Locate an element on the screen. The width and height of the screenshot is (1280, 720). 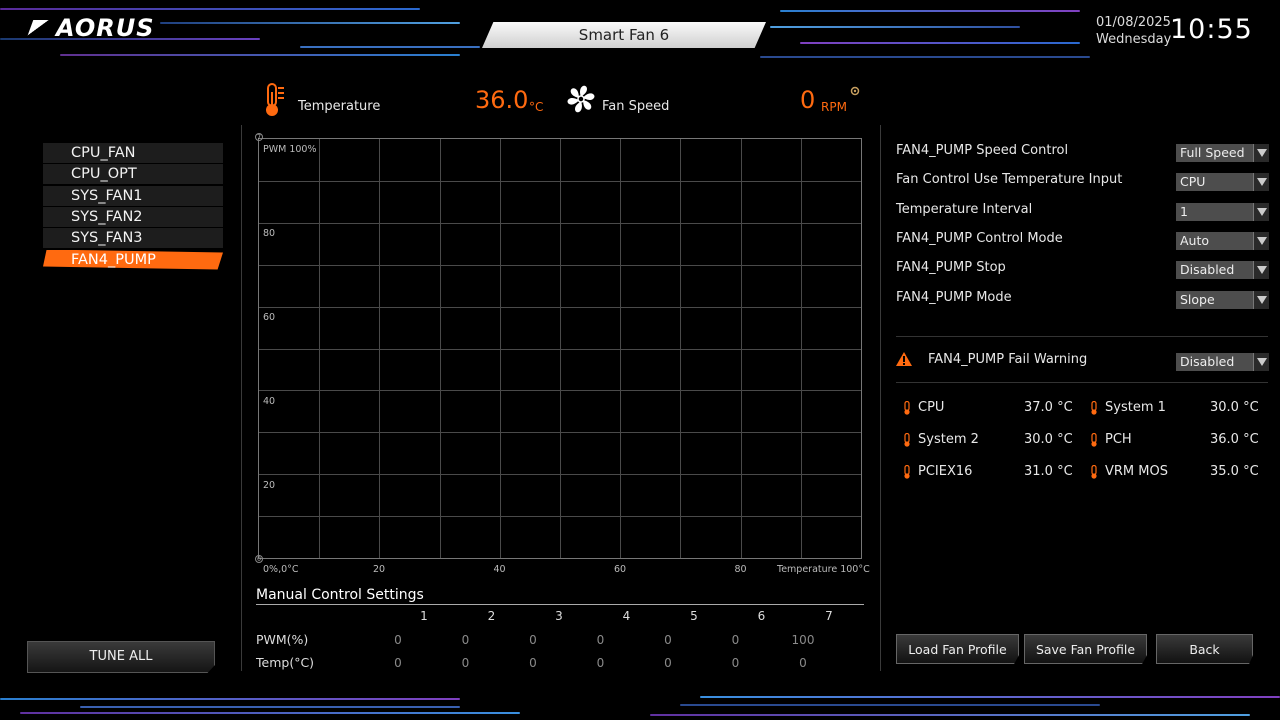
sensor-value: 36.0 °C is located at coordinates (1234, 439).